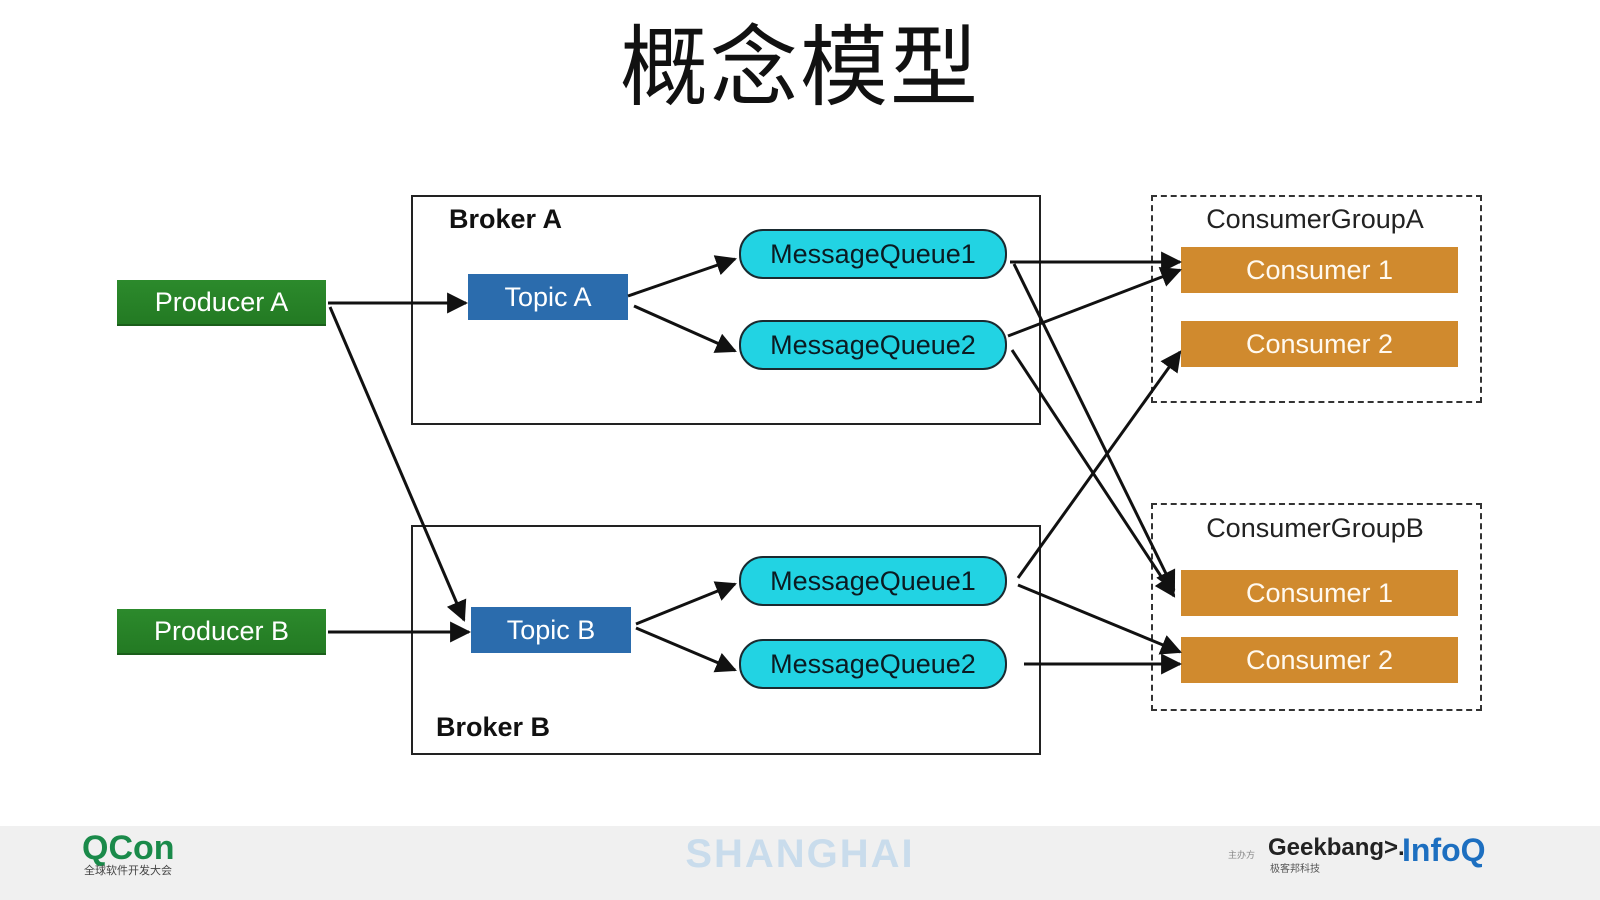  What do you see at coordinates (685, 328) in the screenshot?
I see `arrow-topic-a-to-queue-a2` at bounding box center [685, 328].